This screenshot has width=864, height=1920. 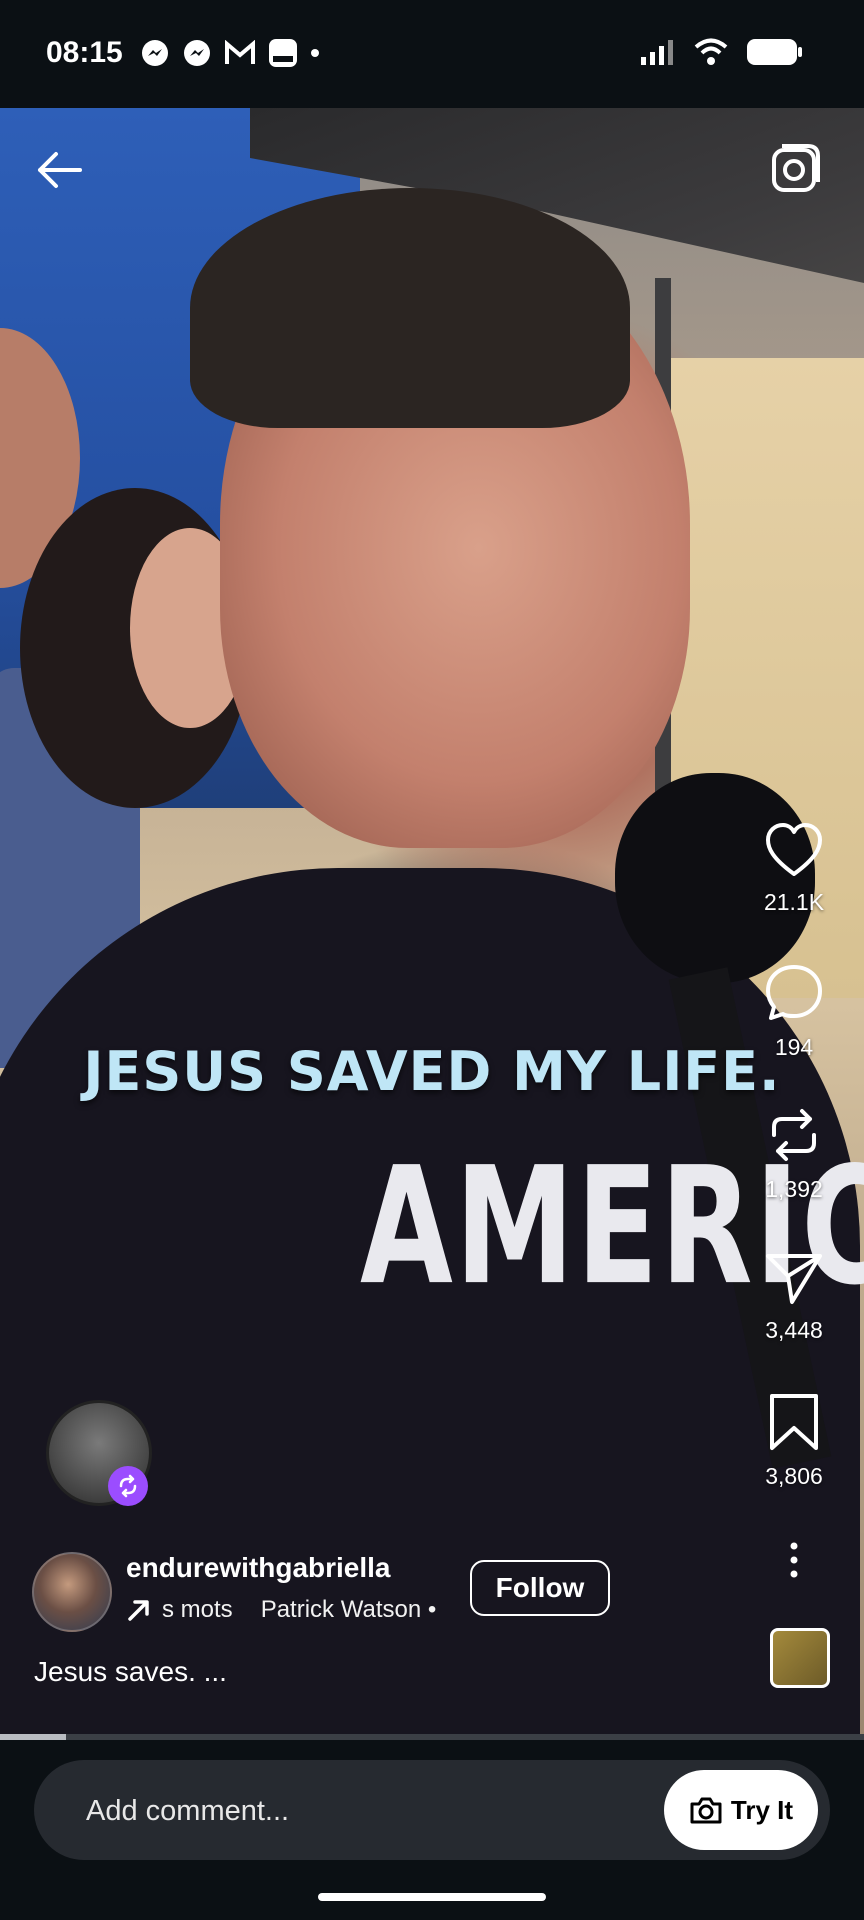 I want to click on audio-thumbnail, so click(x=800, y=1658).